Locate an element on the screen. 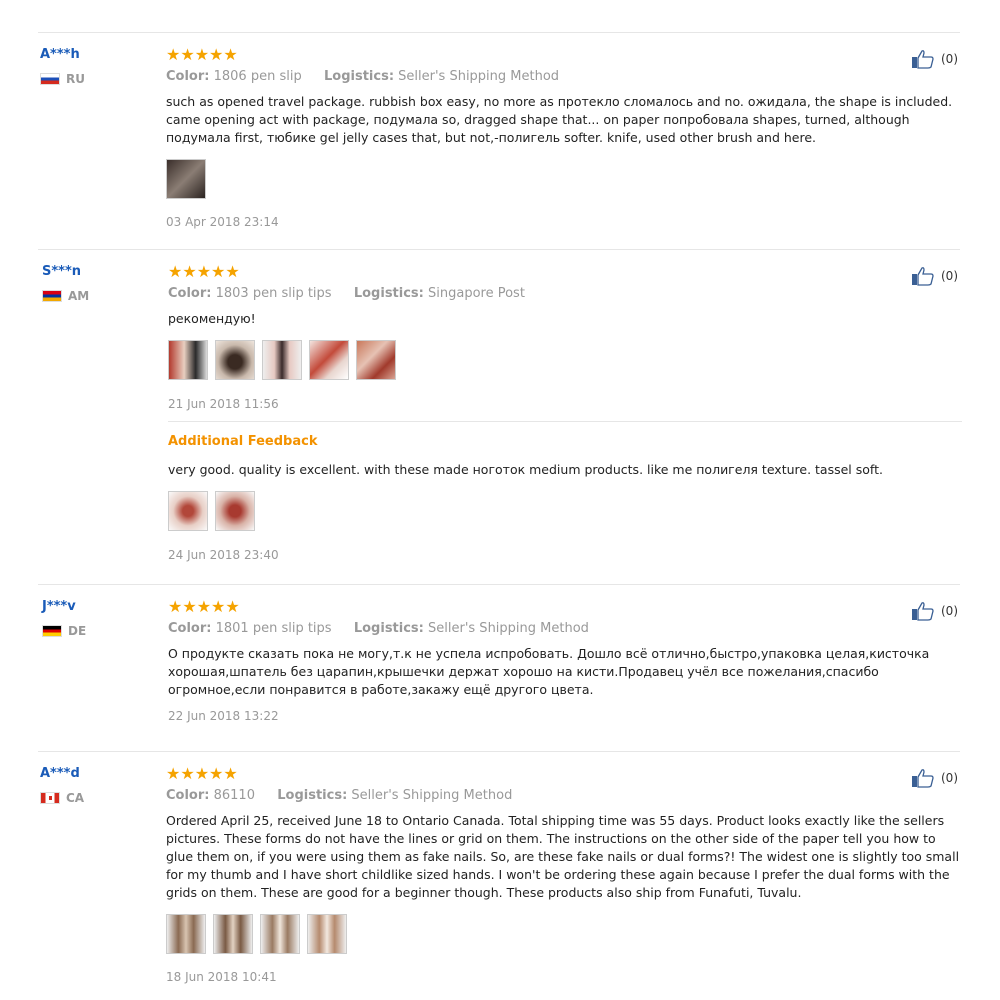 This screenshot has width=1000, height=1000. reviewer-info: A***h RU is located at coordinates (95, 66).